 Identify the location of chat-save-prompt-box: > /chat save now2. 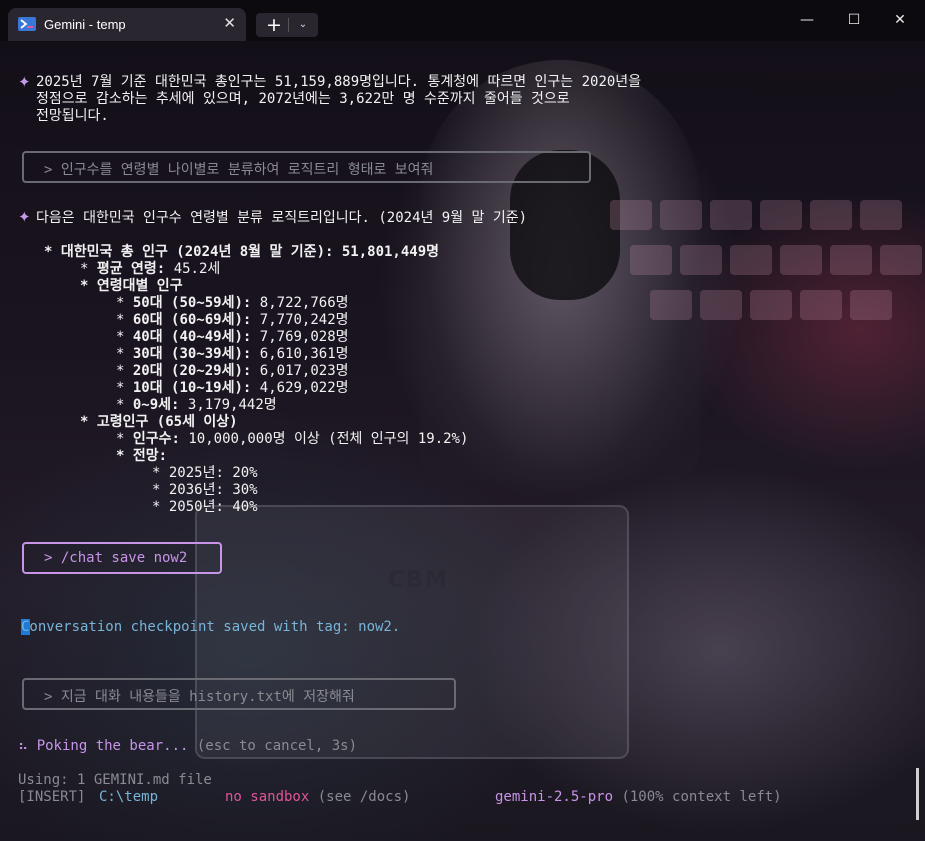
(122, 558).